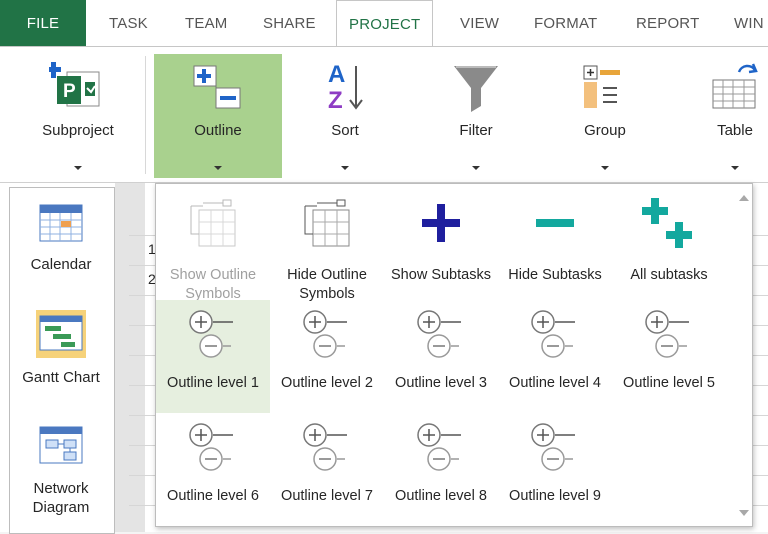  What do you see at coordinates (735, 130) in the screenshot?
I see `table-label: Table` at bounding box center [735, 130].